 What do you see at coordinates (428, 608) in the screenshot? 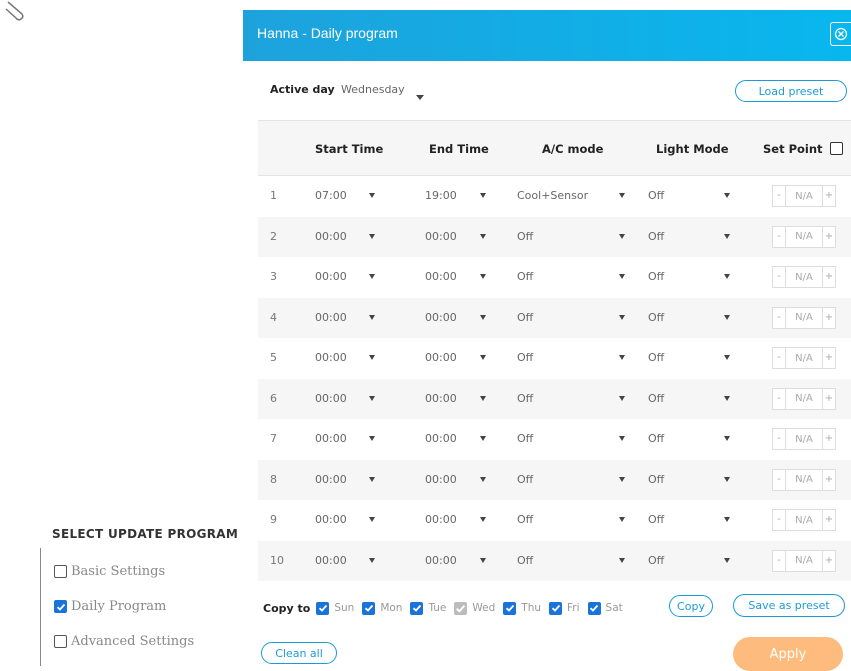
I see `day-option-tue: Tue` at bounding box center [428, 608].